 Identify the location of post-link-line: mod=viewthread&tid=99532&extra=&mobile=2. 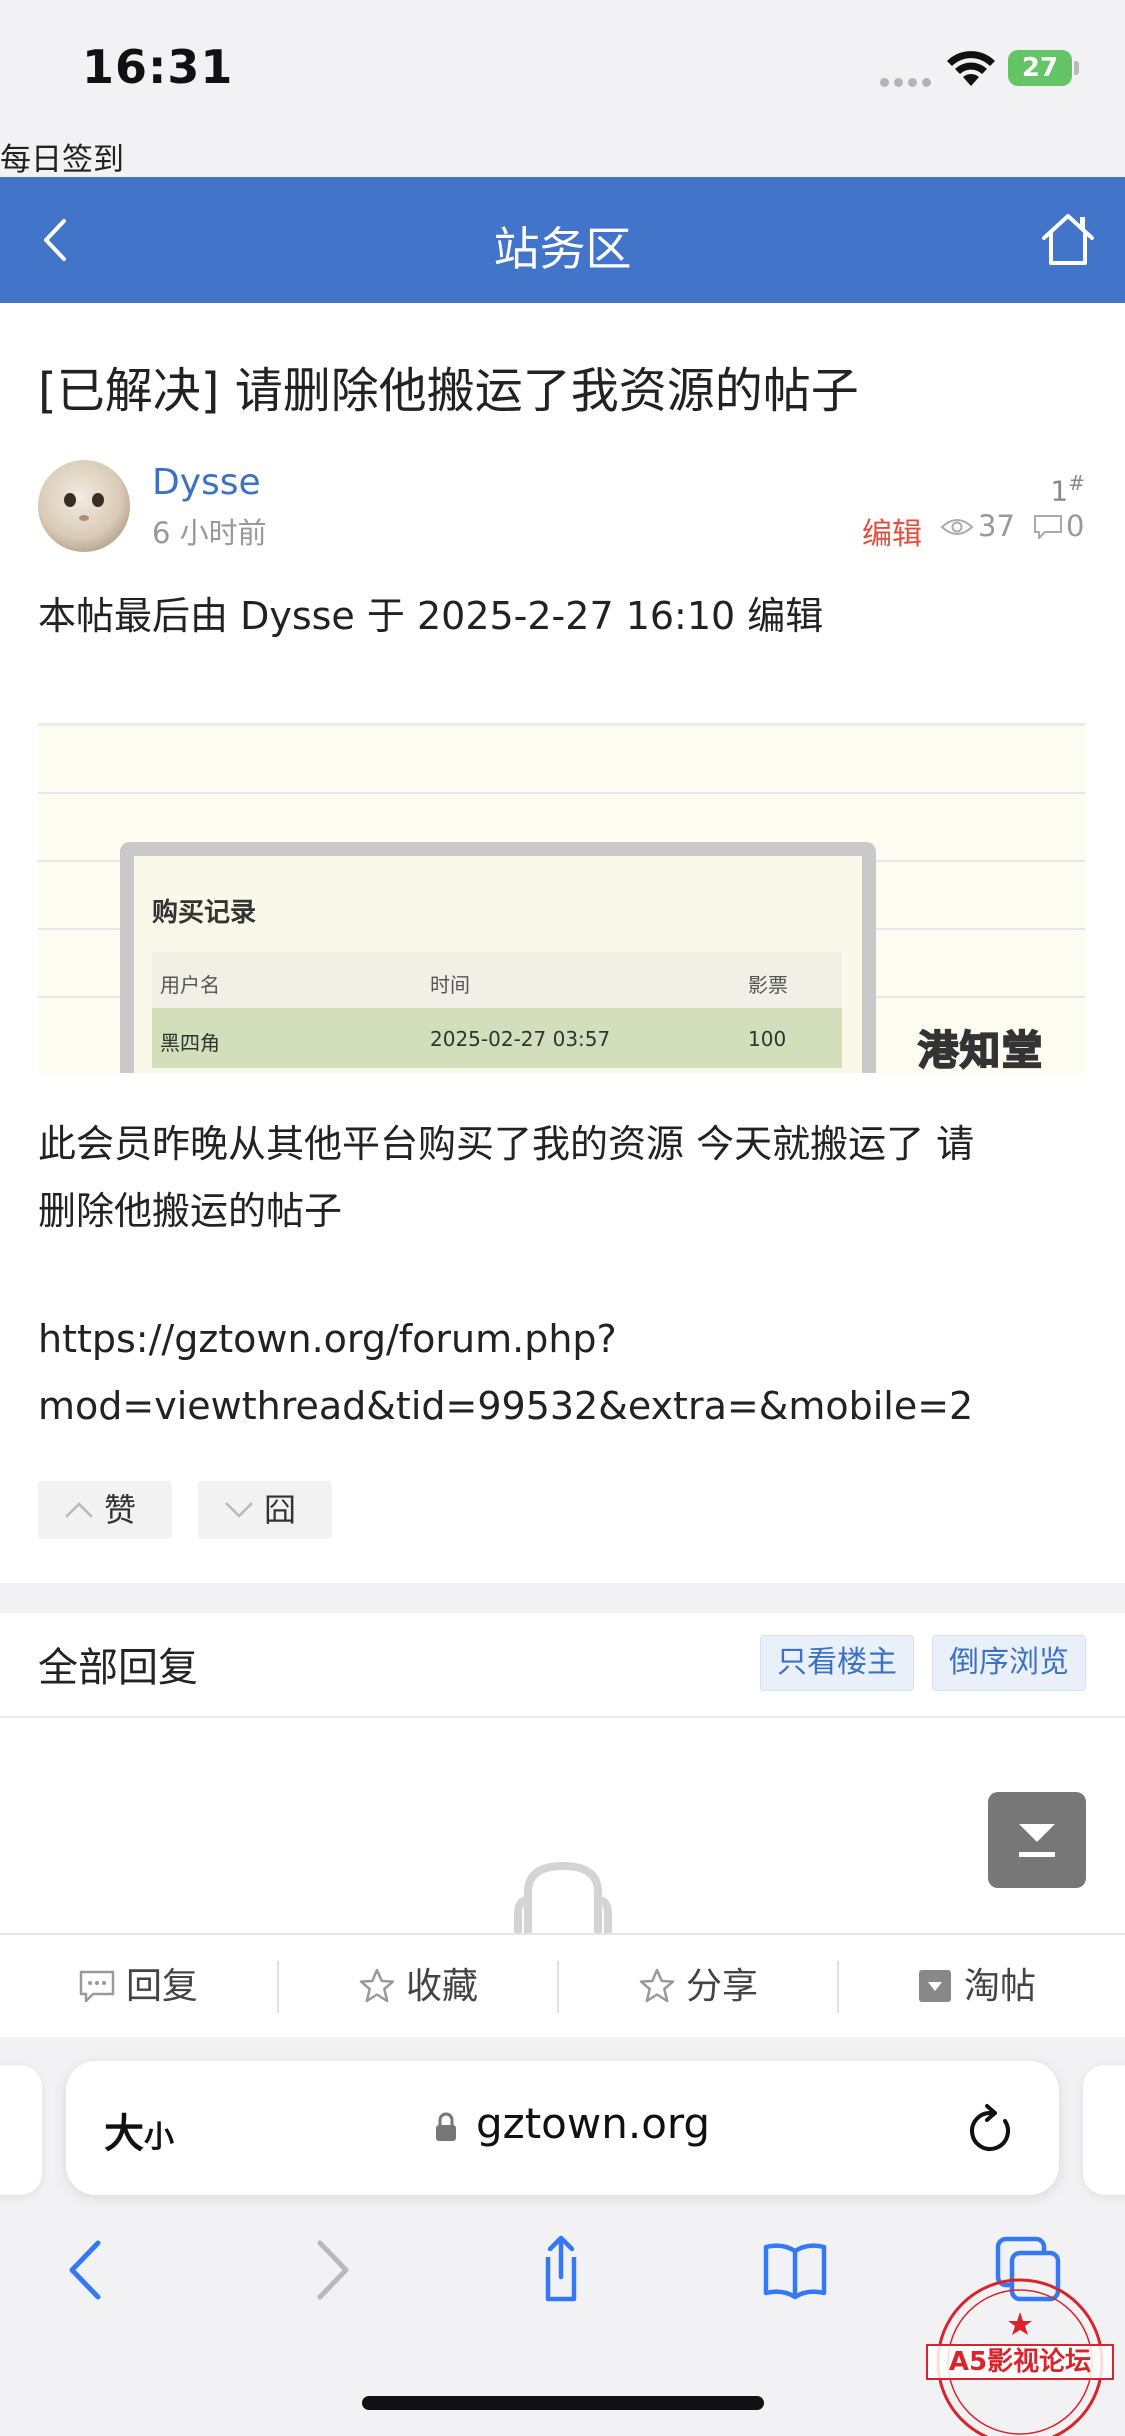
(568, 1406).